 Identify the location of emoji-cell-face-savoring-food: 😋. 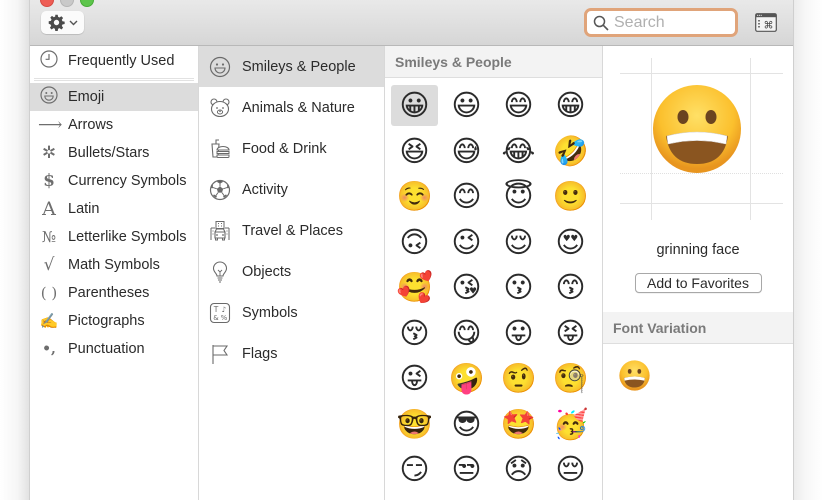
(466, 333).